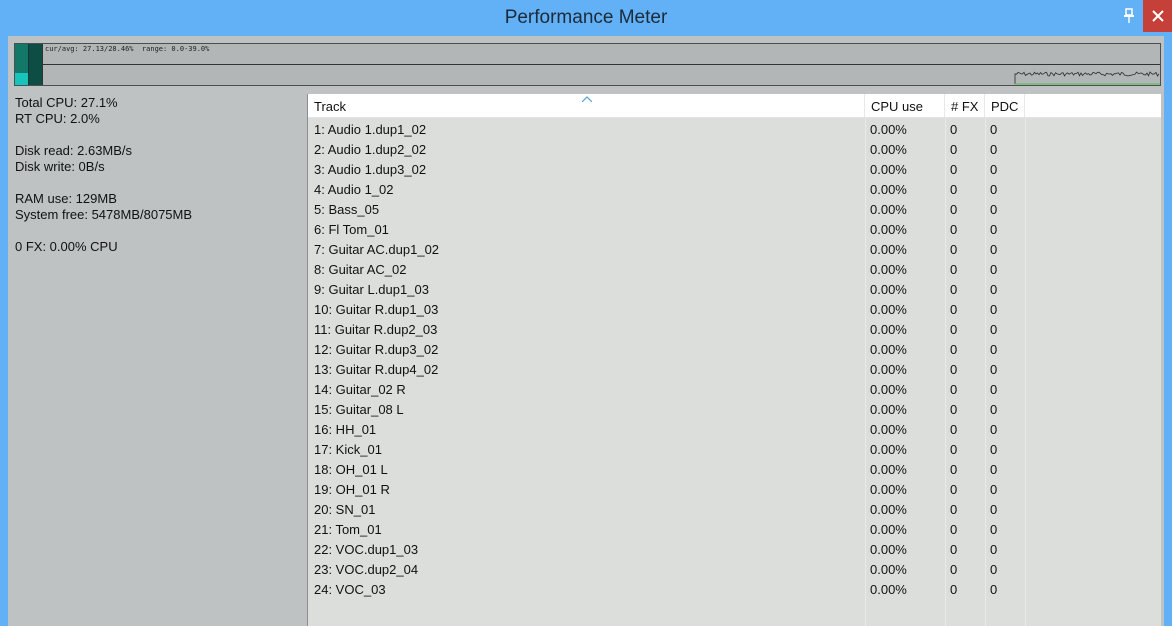  Describe the element at coordinates (104, 214) in the screenshot. I see `system-free-text: System free: 5478MB/8075MB` at that location.